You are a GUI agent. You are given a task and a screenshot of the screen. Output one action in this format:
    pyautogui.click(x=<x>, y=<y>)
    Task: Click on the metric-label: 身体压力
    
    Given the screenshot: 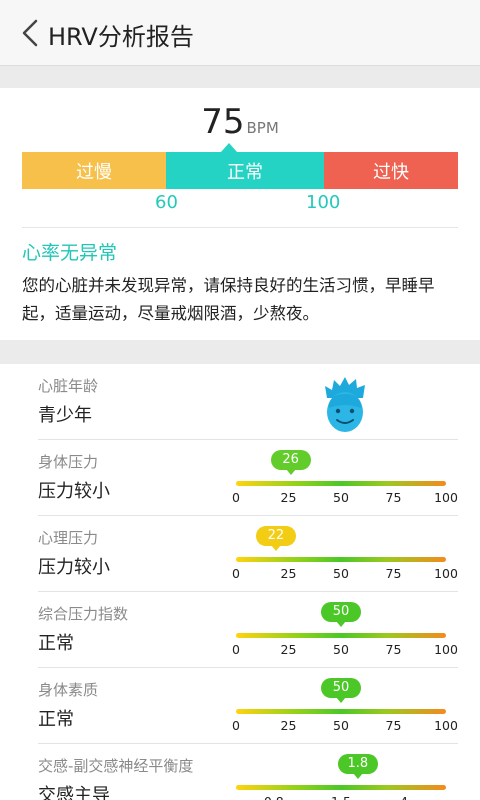 What is the action you would take?
    pyautogui.click(x=68, y=462)
    